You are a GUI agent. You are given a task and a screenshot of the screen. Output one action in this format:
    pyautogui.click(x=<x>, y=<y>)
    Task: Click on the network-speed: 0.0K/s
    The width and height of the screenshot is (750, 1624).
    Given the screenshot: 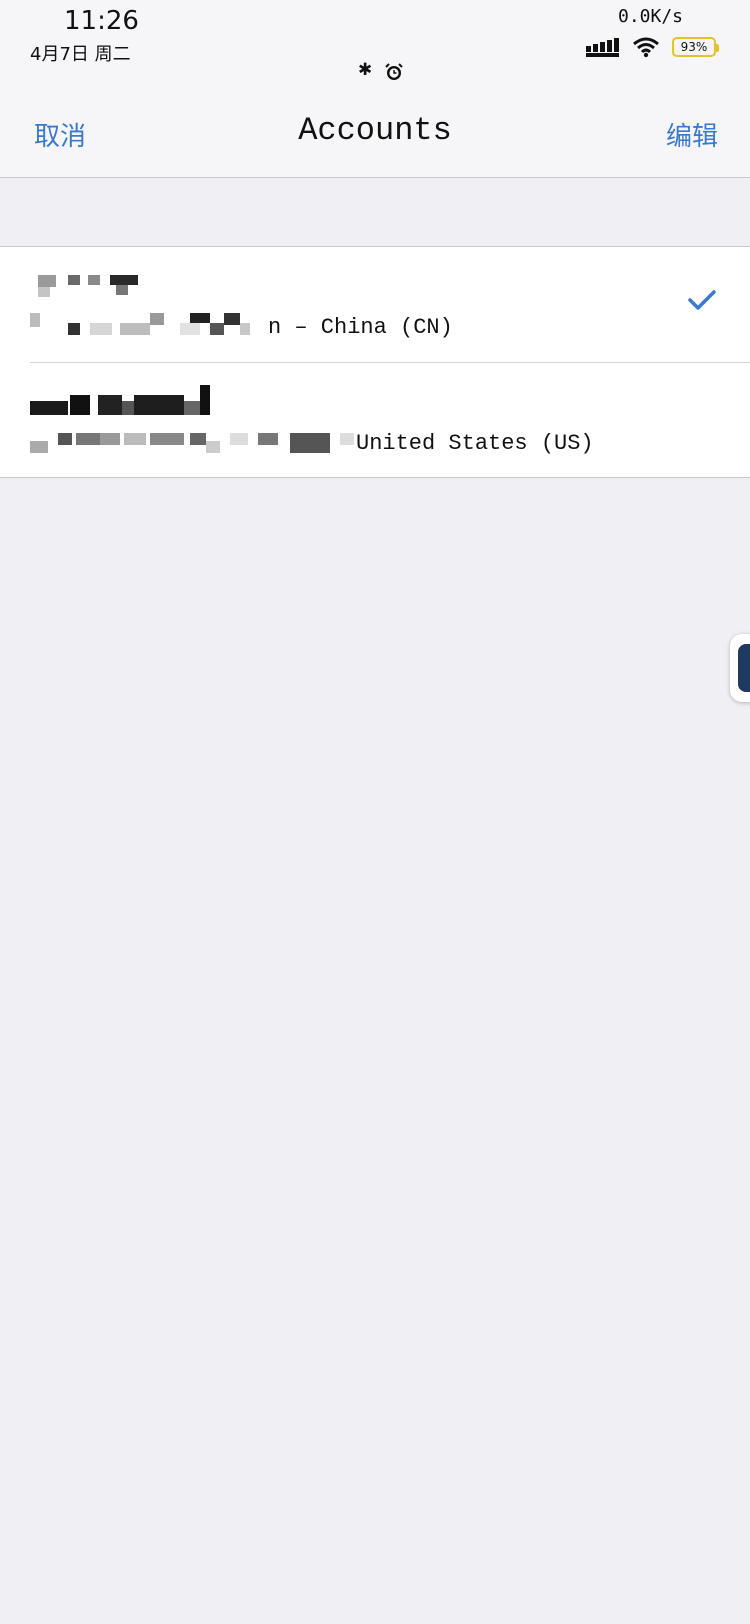 What is the action you would take?
    pyautogui.click(x=651, y=16)
    